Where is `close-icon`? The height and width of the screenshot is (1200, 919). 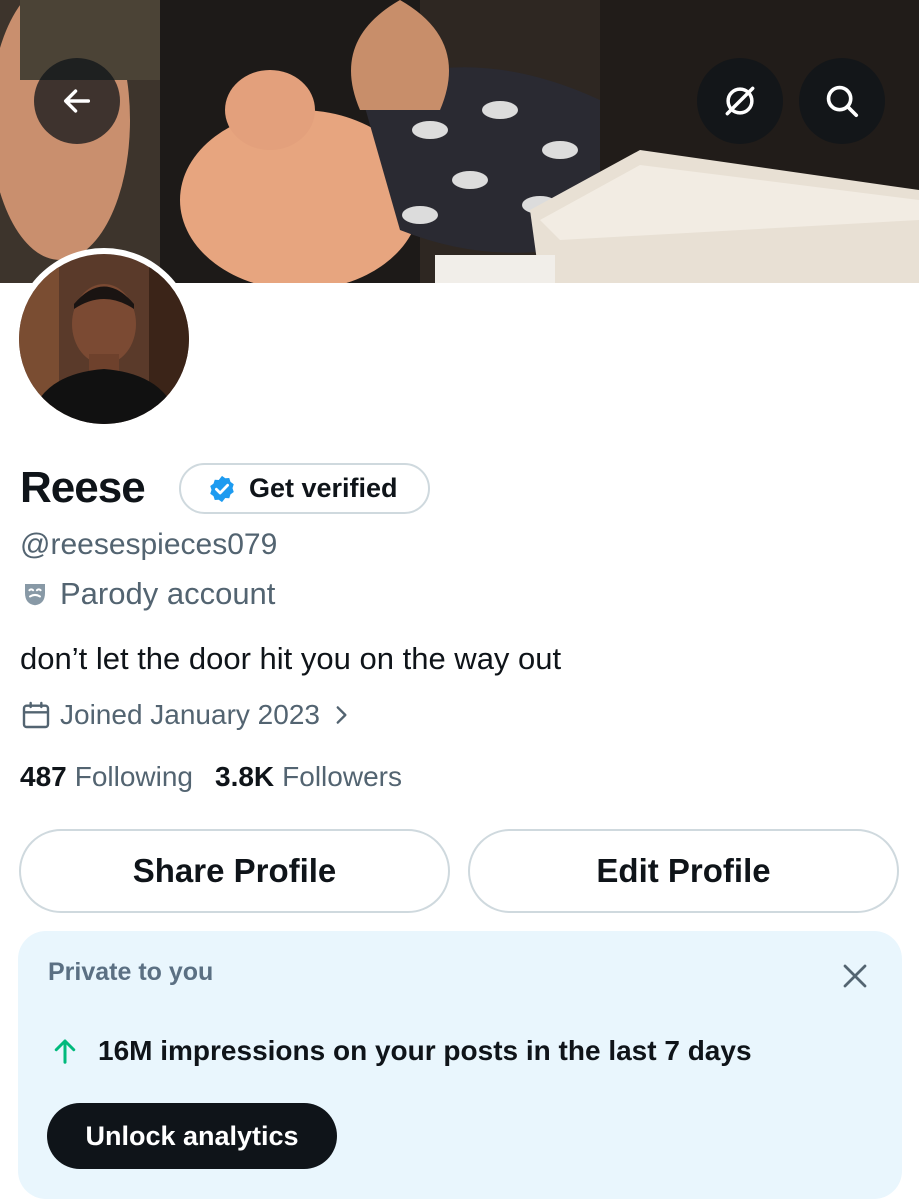 close-icon is located at coordinates (855, 976).